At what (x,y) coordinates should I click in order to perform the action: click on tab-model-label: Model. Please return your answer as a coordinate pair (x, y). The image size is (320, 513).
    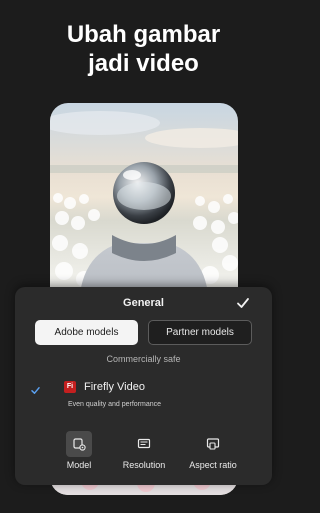
    Looking at the image, I should click on (79, 465).